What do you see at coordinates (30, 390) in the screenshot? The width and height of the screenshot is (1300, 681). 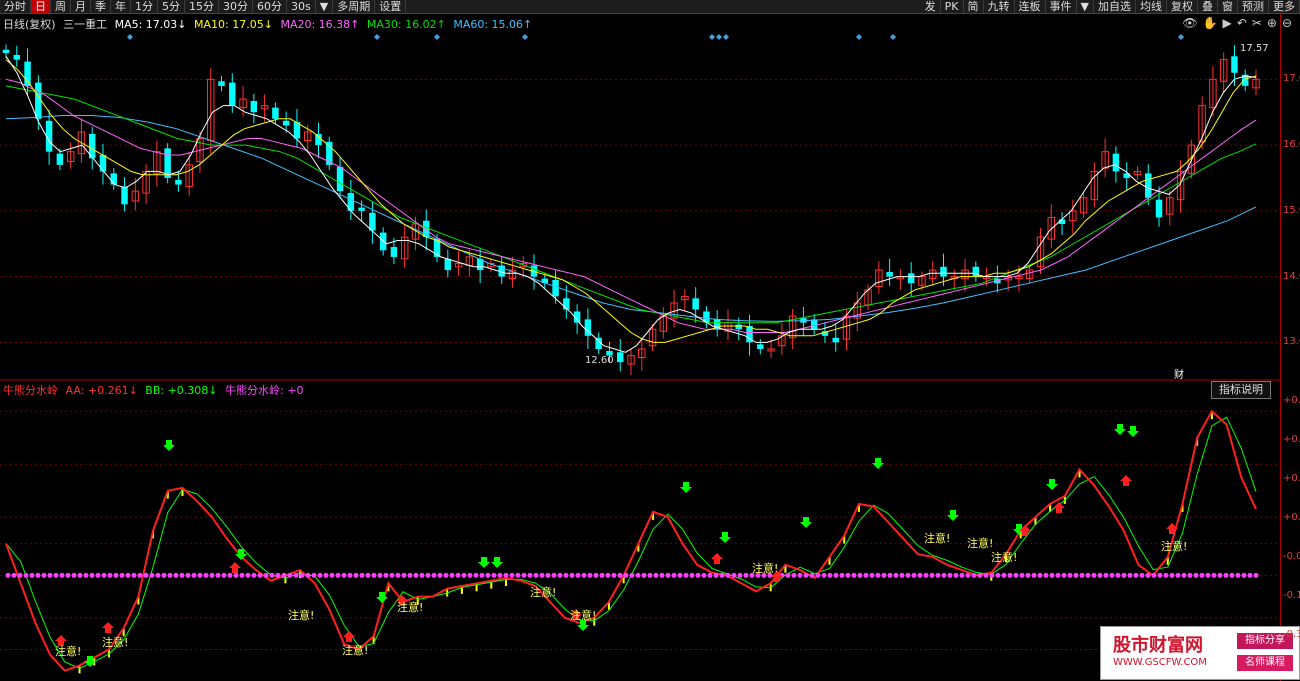 I see `indicator-title: 牛熊分水岭` at bounding box center [30, 390].